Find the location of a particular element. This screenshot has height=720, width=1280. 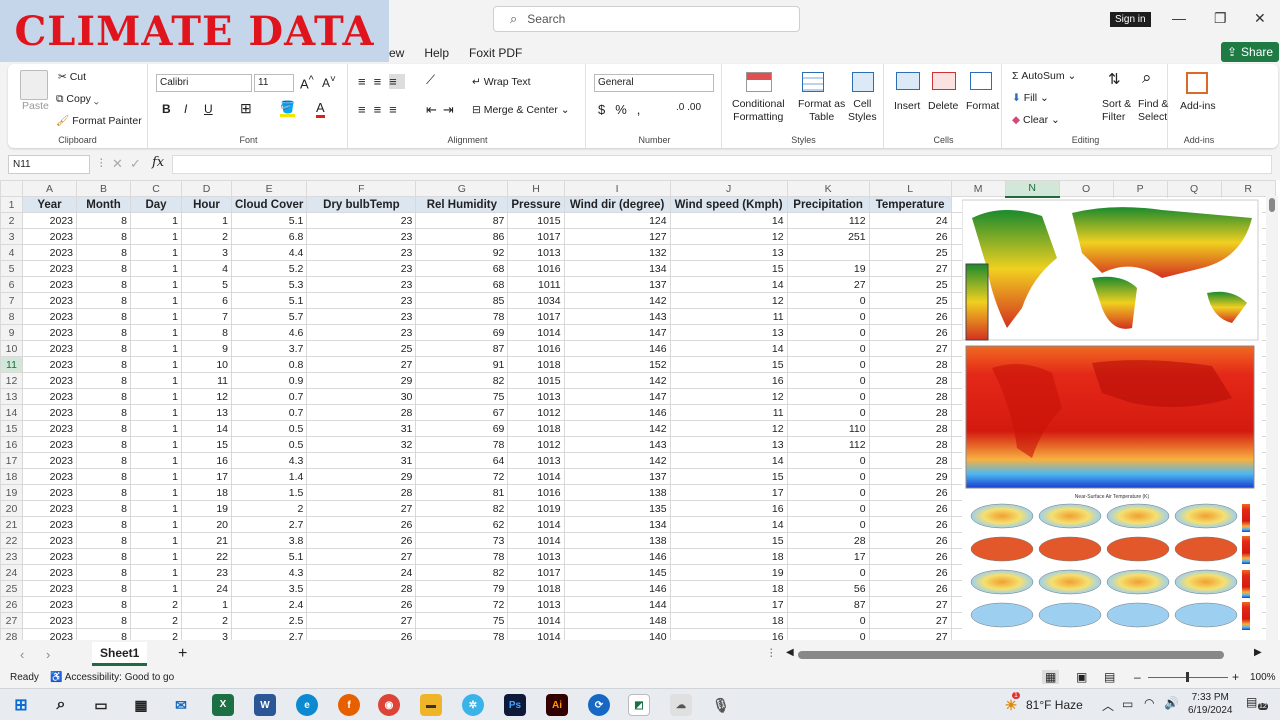

data-cell: 78 is located at coordinates (462, 316).